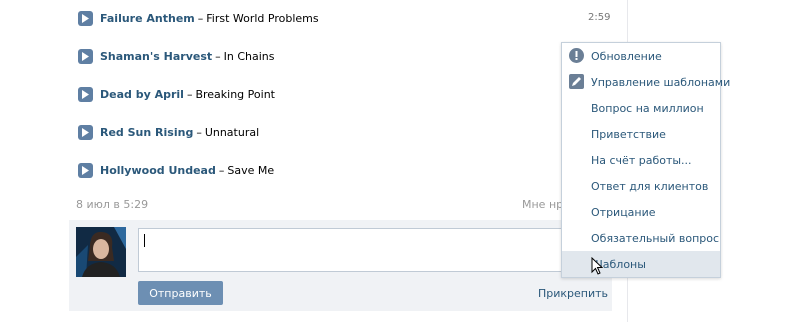 The height and width of the screenshot is (322, 793). Describe the element at coordinates (250, 170) in the screenshot. I see `track-title: Save Me` at that location.